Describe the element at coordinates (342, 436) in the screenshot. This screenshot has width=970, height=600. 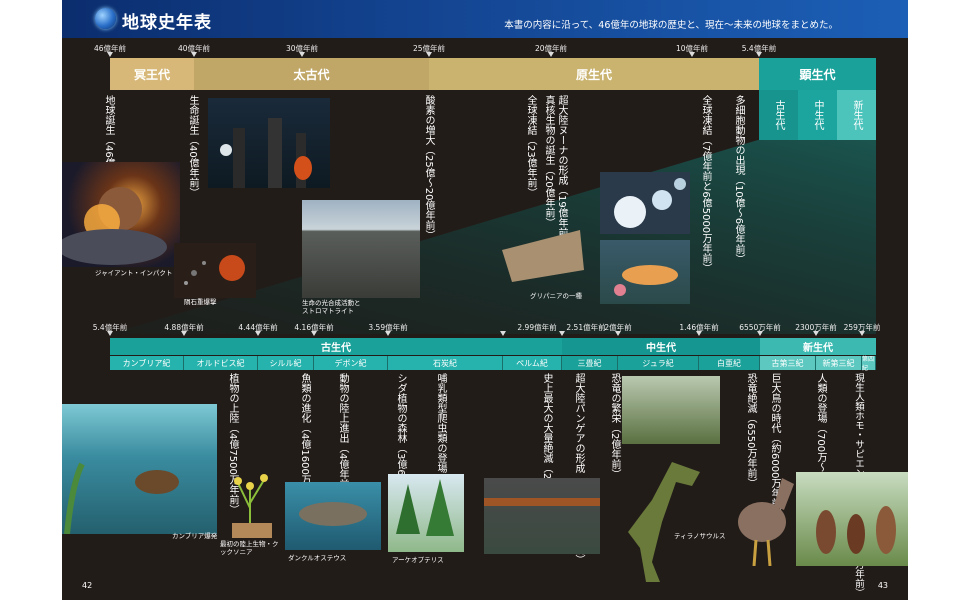
I see `event-animals-land: 動物の陸上進出（4億年前）` at that location.